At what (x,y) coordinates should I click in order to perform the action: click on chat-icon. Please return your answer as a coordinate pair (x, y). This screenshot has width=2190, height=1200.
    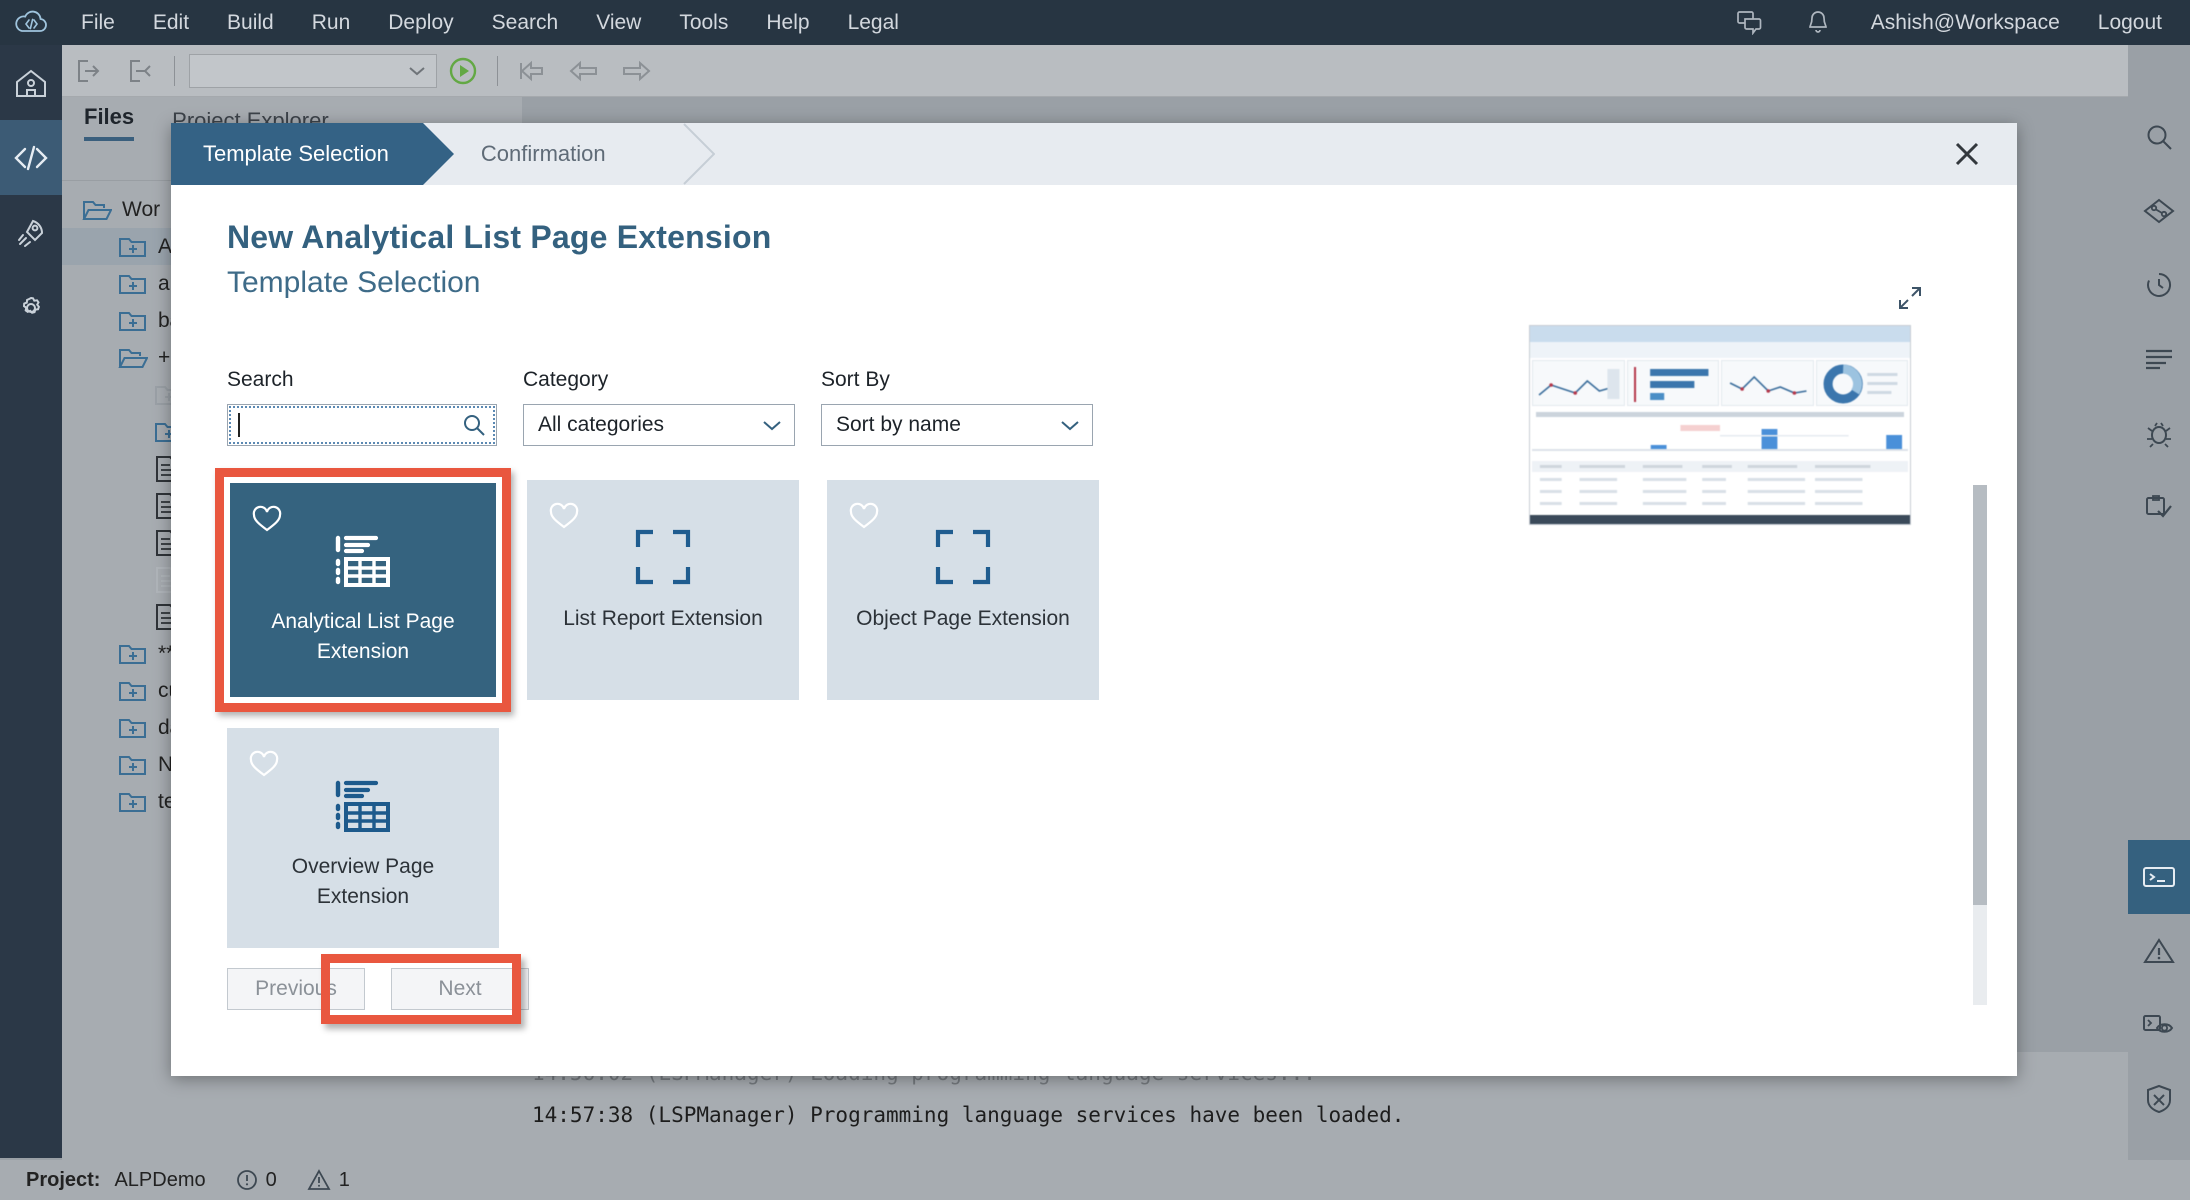
    Looking at the image, I should click on (1750, 22).